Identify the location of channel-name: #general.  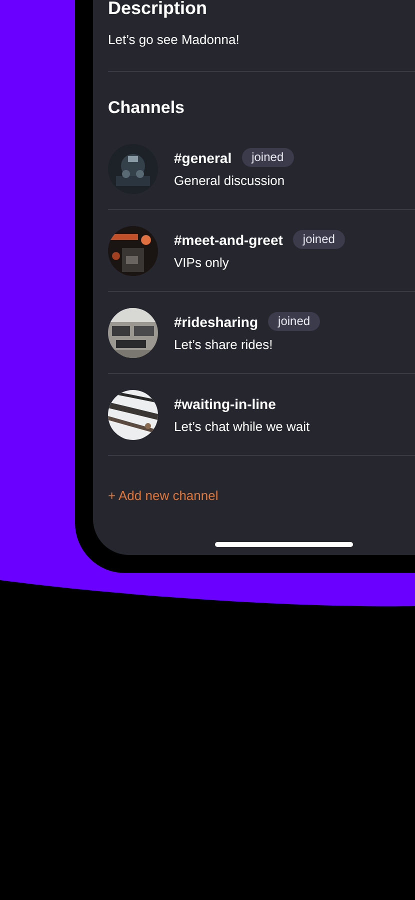
(203, 157).